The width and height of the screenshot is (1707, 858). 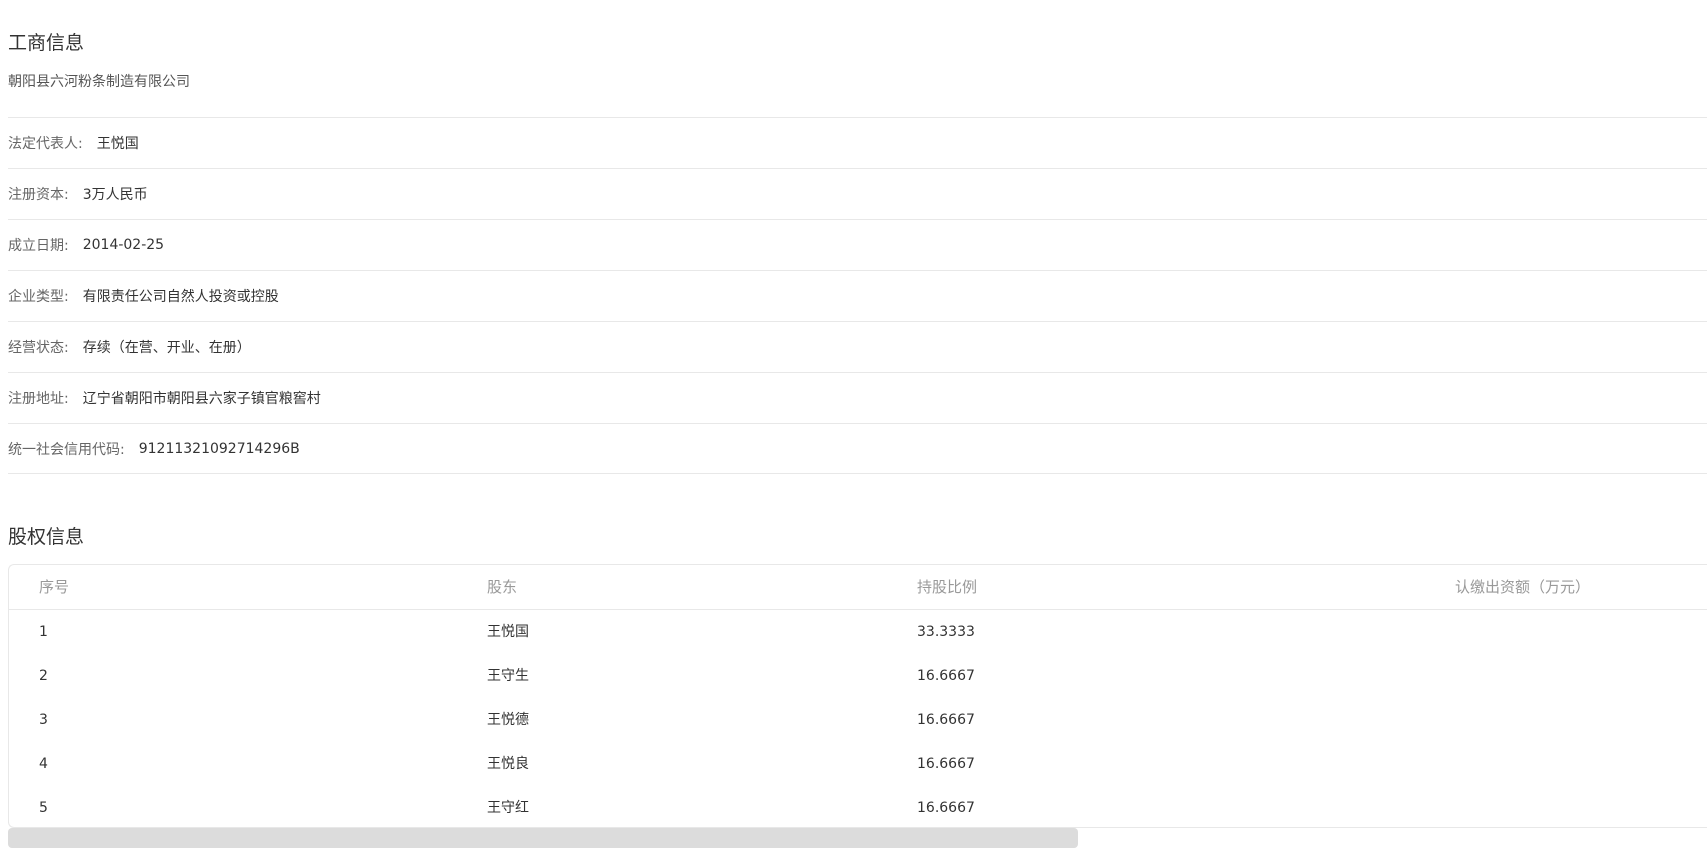 I want to click on cell-index: 3, so click(x=43, y=720).